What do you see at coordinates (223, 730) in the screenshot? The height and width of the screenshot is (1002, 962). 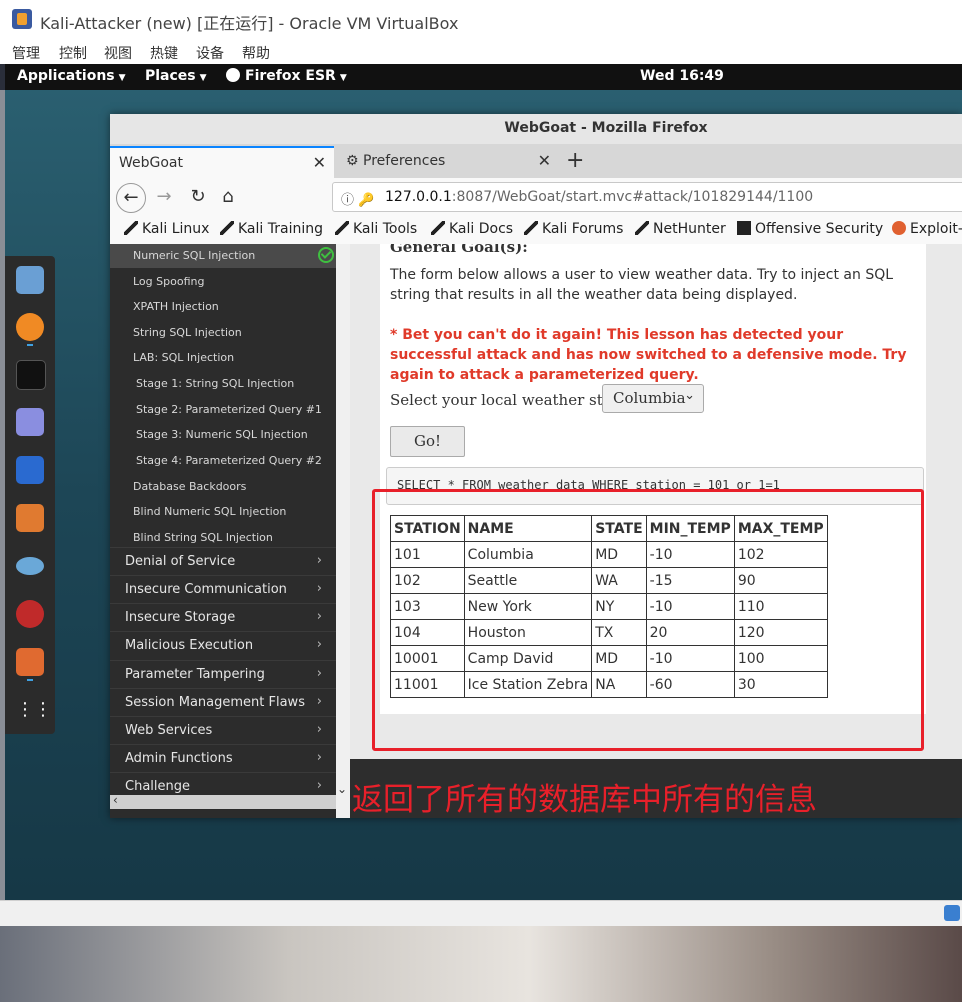 I see `sidebar-category-web-services: Web Services ›` at bounding box center [223, 730].